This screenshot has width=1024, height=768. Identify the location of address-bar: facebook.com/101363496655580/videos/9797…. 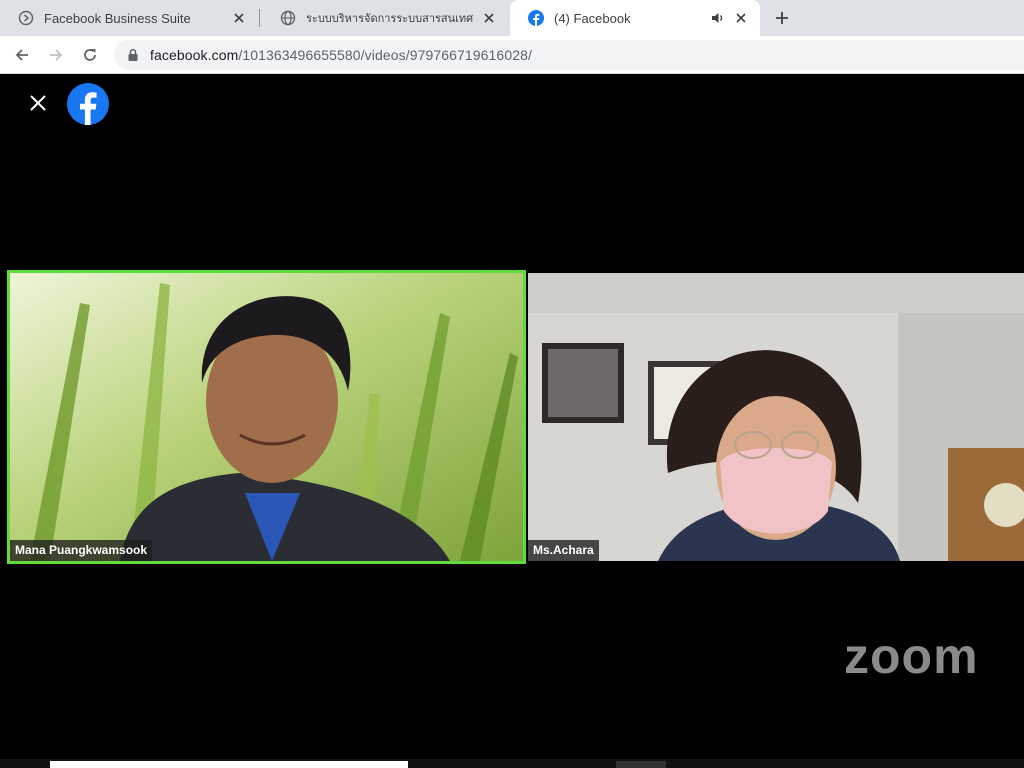
(569, 55).